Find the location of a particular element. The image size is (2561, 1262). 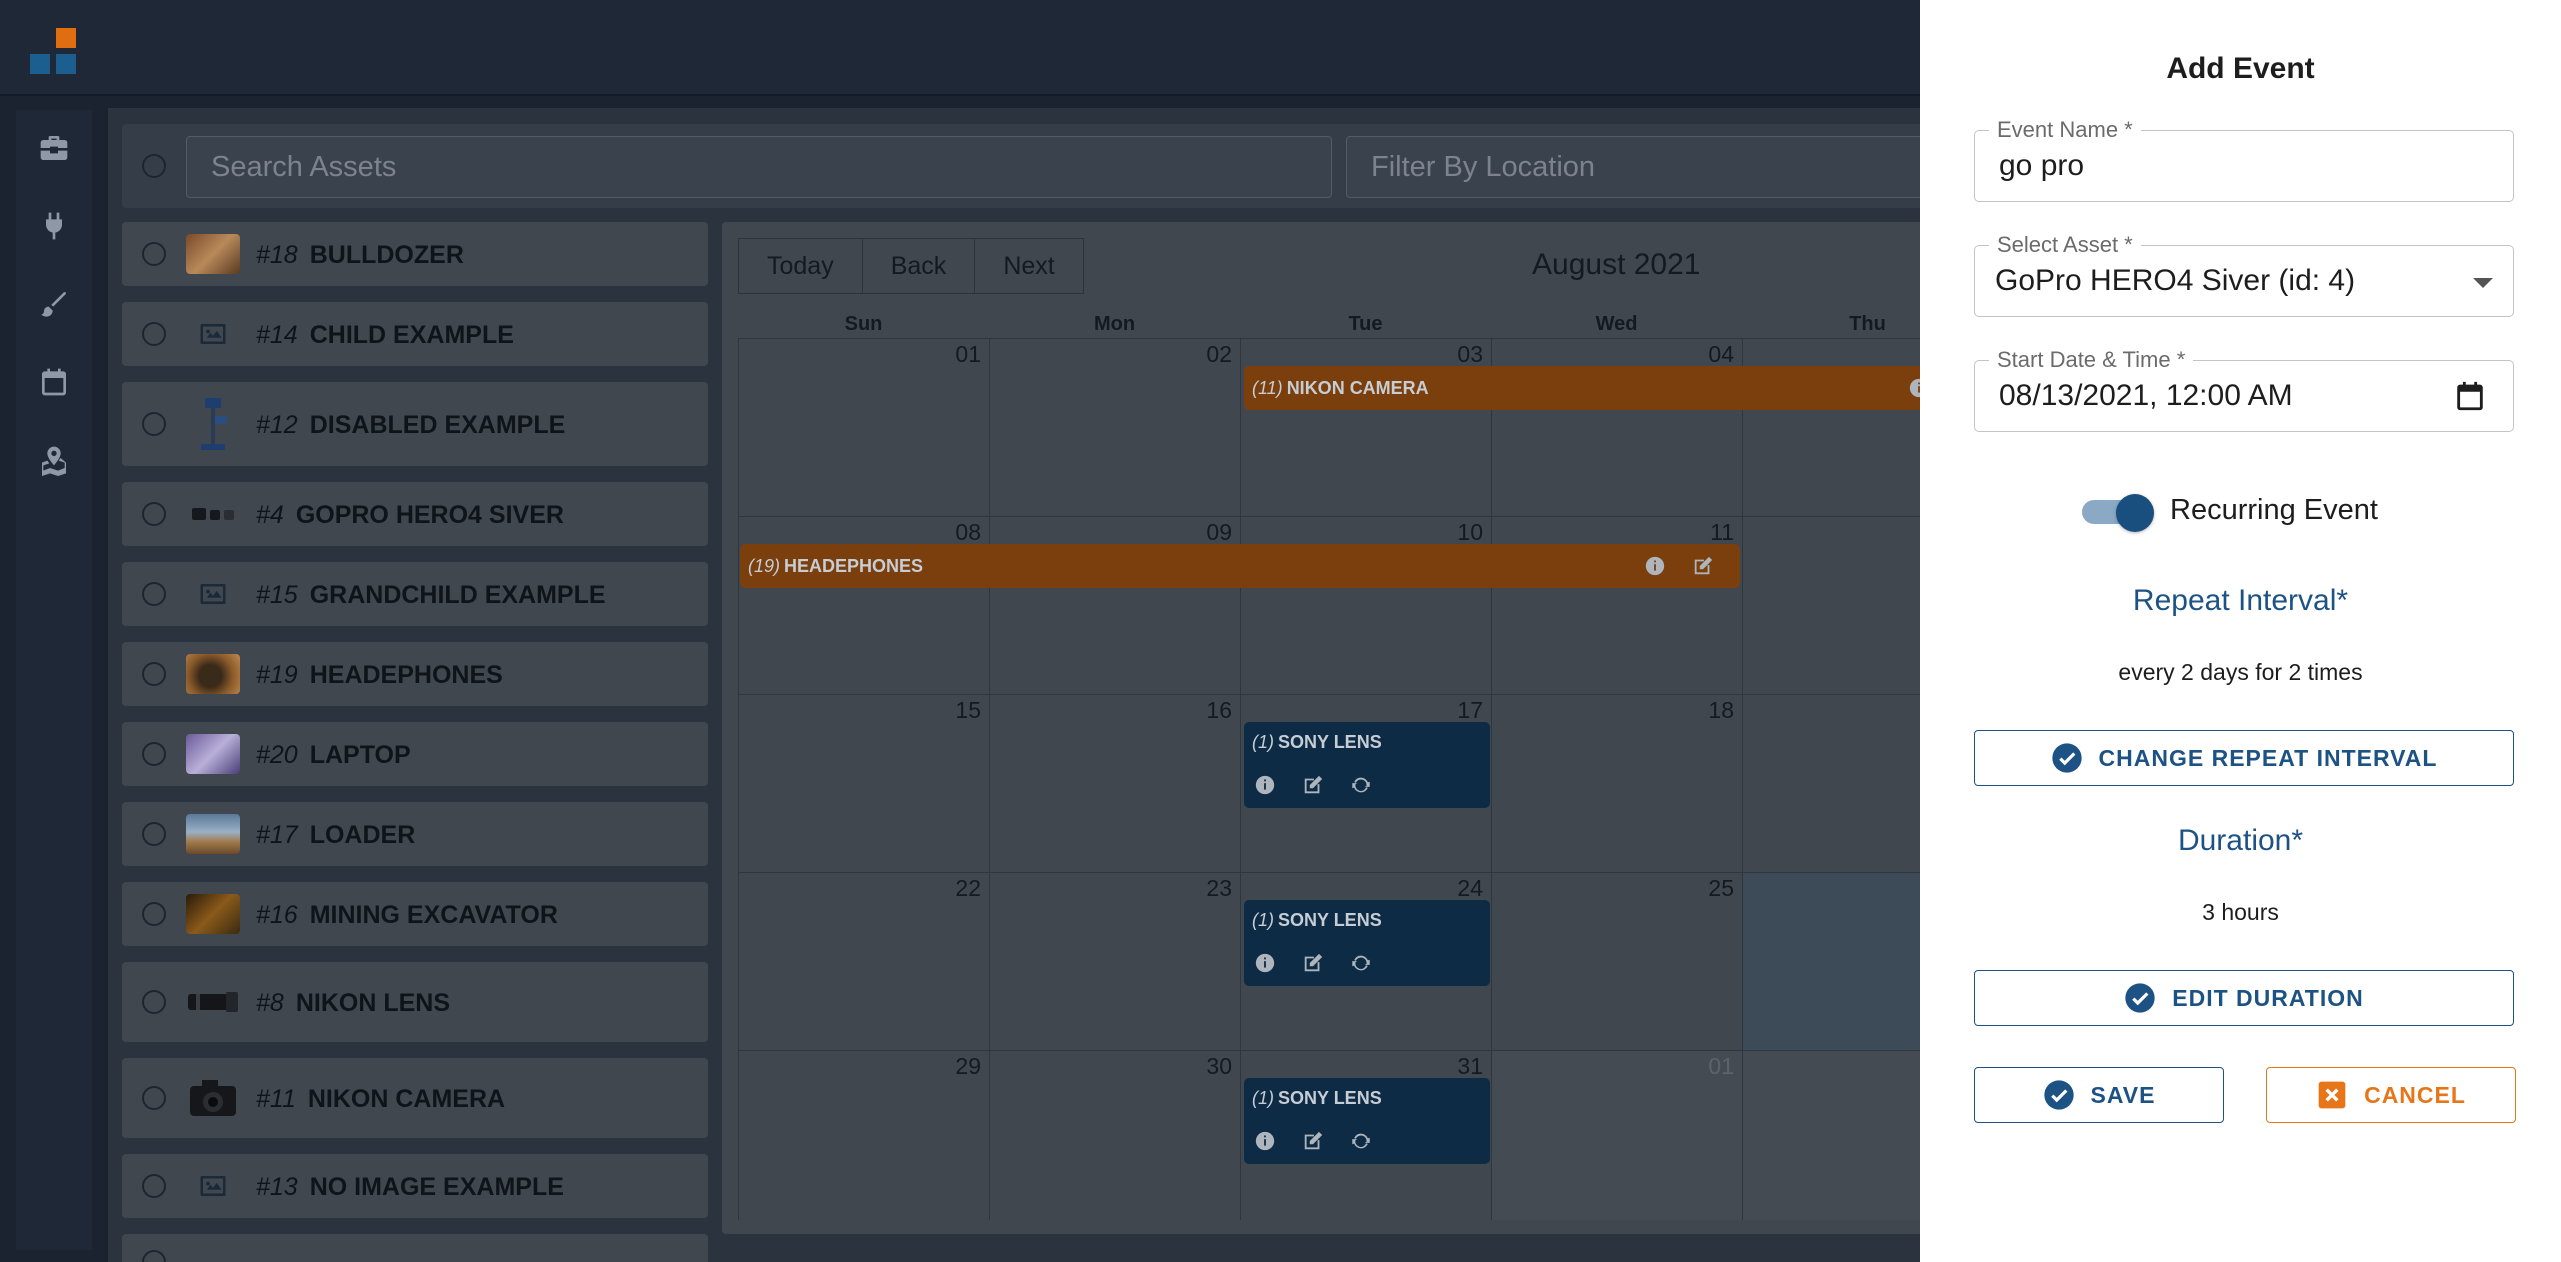

day-cell: 22 is located at coordinates (863, 961).